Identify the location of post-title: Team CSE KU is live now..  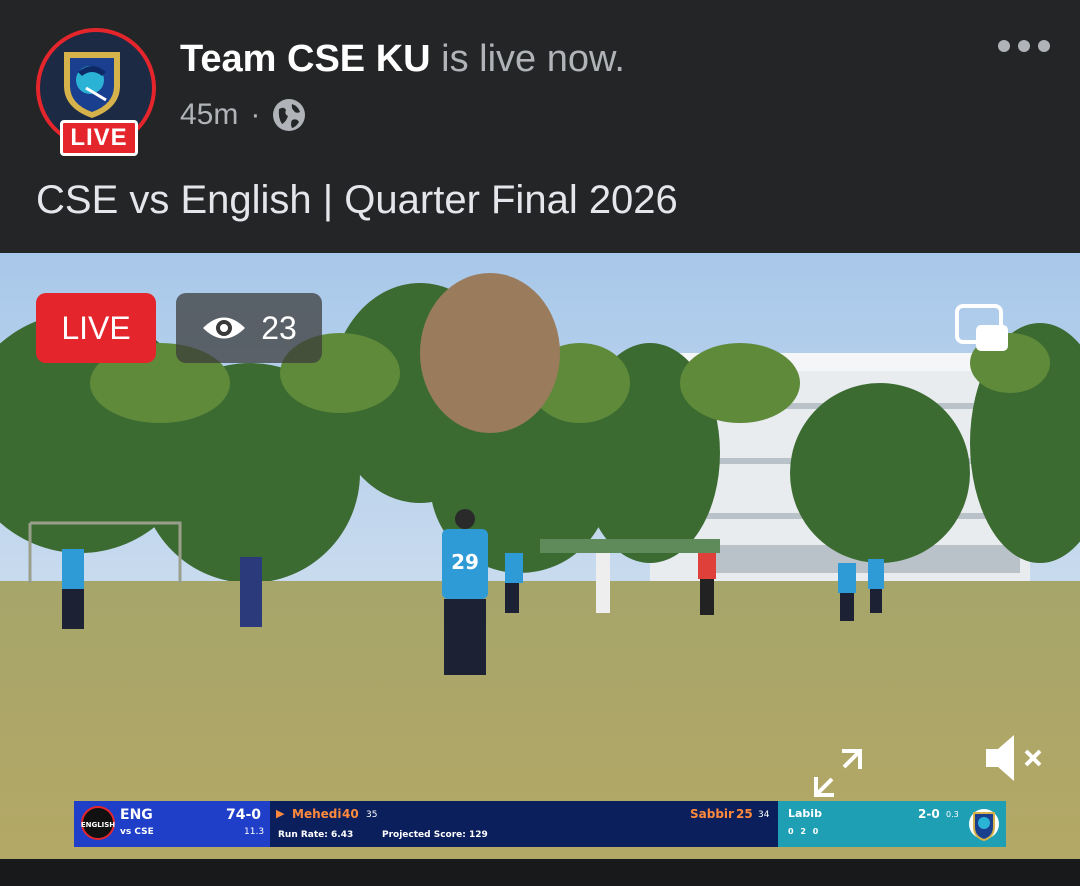
(402, 59).